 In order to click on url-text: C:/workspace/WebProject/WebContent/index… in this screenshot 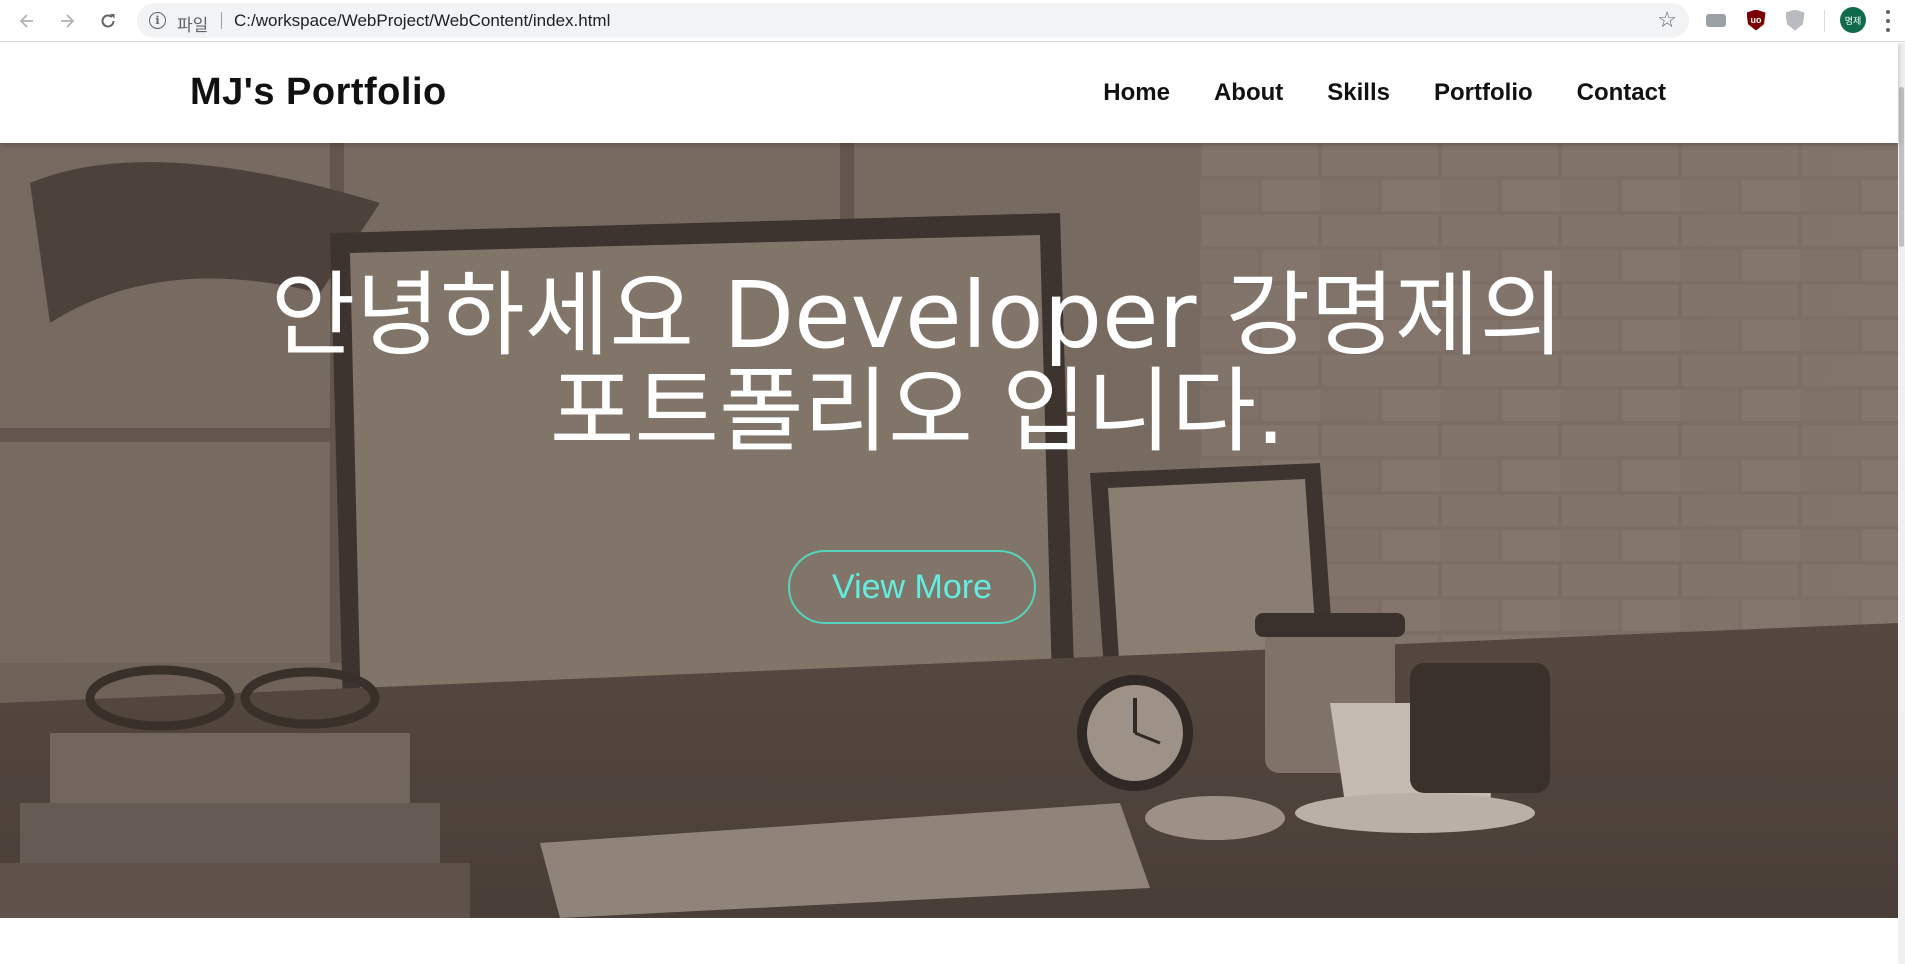, I will do `click(422, 21)`.